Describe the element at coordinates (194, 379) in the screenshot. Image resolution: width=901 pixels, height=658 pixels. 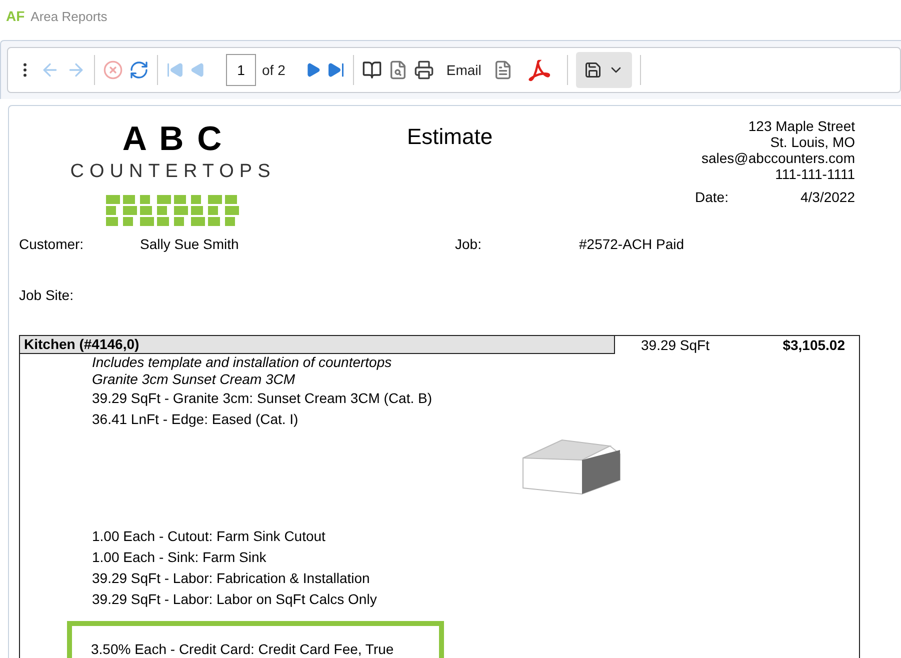
I see `area-note: Granite 3cm Sunset Cream 3CM` at that location.